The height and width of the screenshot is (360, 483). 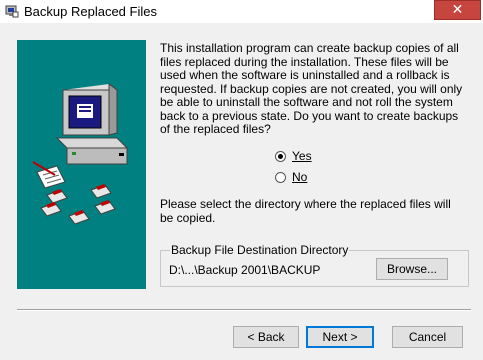 What do you see at coordinates (291, 177) in the screenshot?
I see `no-option: No` at bounding box center [291, 177].